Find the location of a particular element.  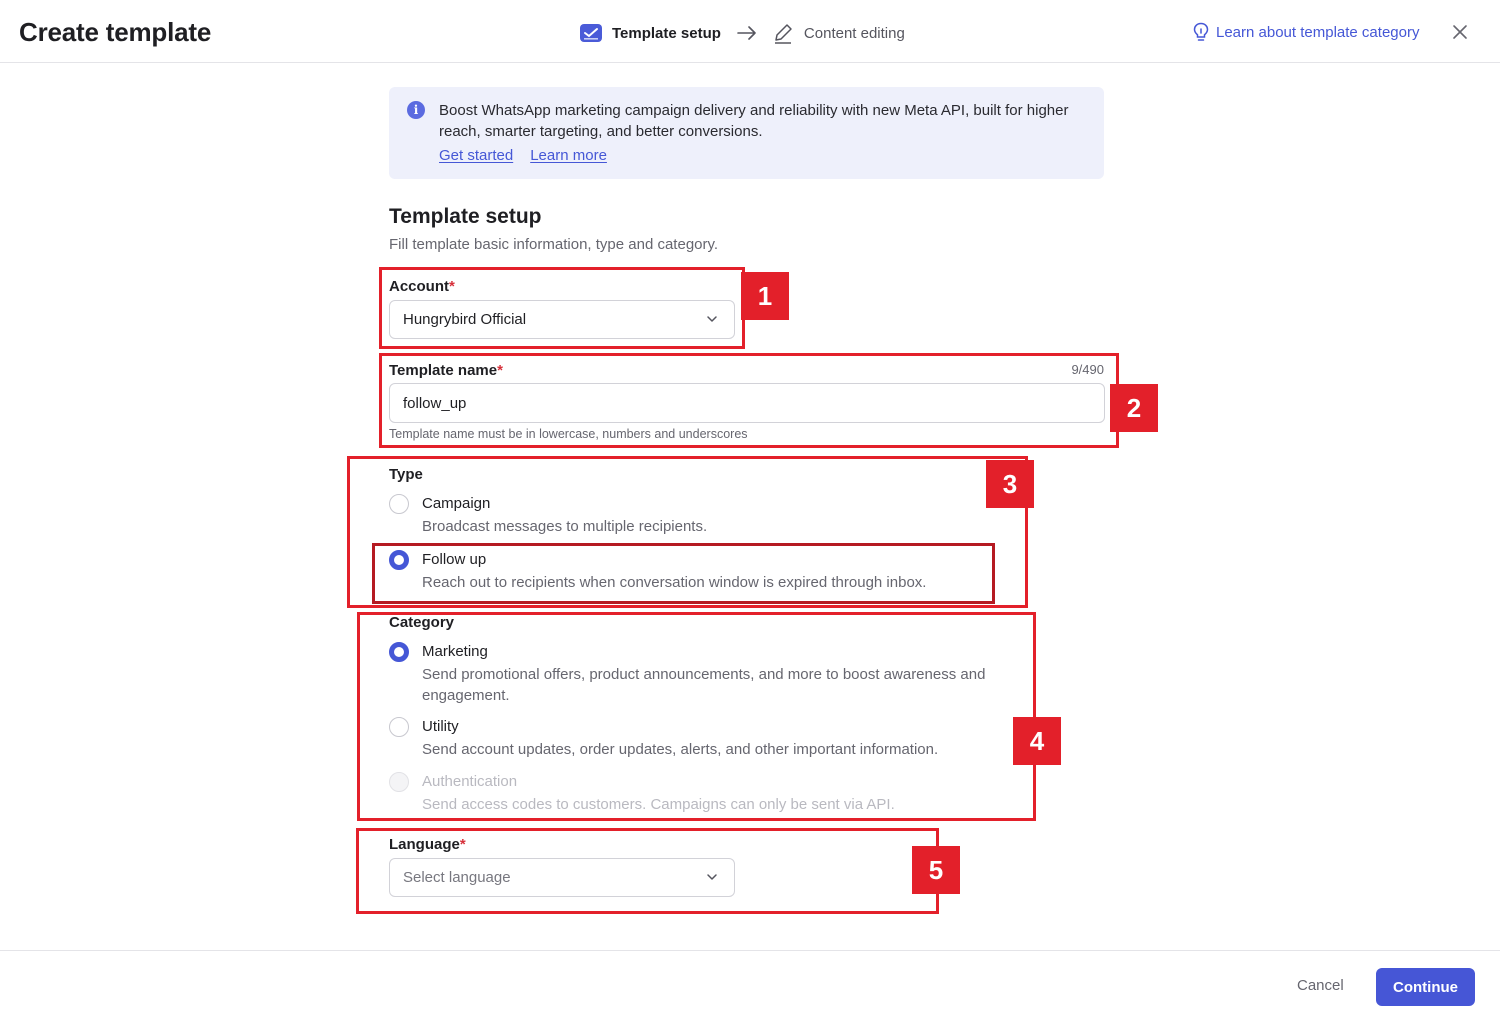

utility-radio is located at coordinates (399, 727).